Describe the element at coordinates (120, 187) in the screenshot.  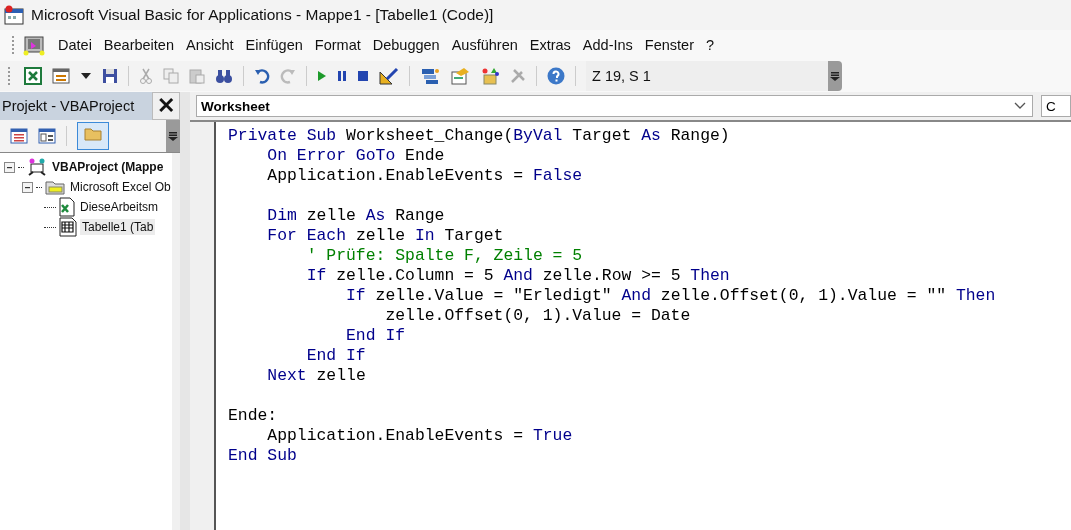
I see `tree-item: Microsoft Excel Ob` at that location.